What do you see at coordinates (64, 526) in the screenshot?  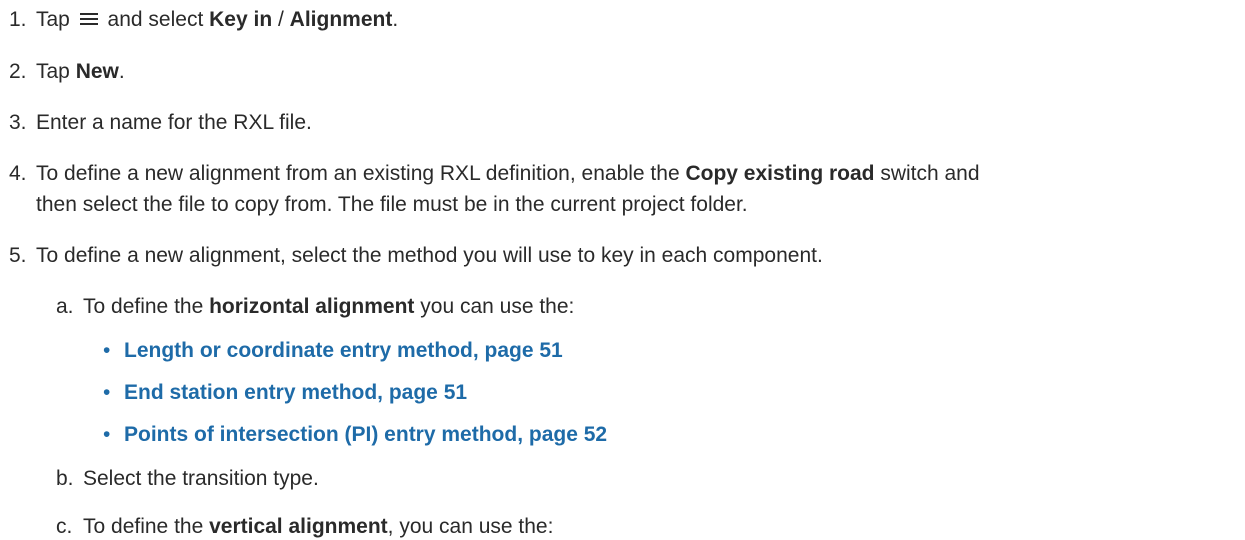 I see `substep-letter: c.` at bounding box center [64, 526].